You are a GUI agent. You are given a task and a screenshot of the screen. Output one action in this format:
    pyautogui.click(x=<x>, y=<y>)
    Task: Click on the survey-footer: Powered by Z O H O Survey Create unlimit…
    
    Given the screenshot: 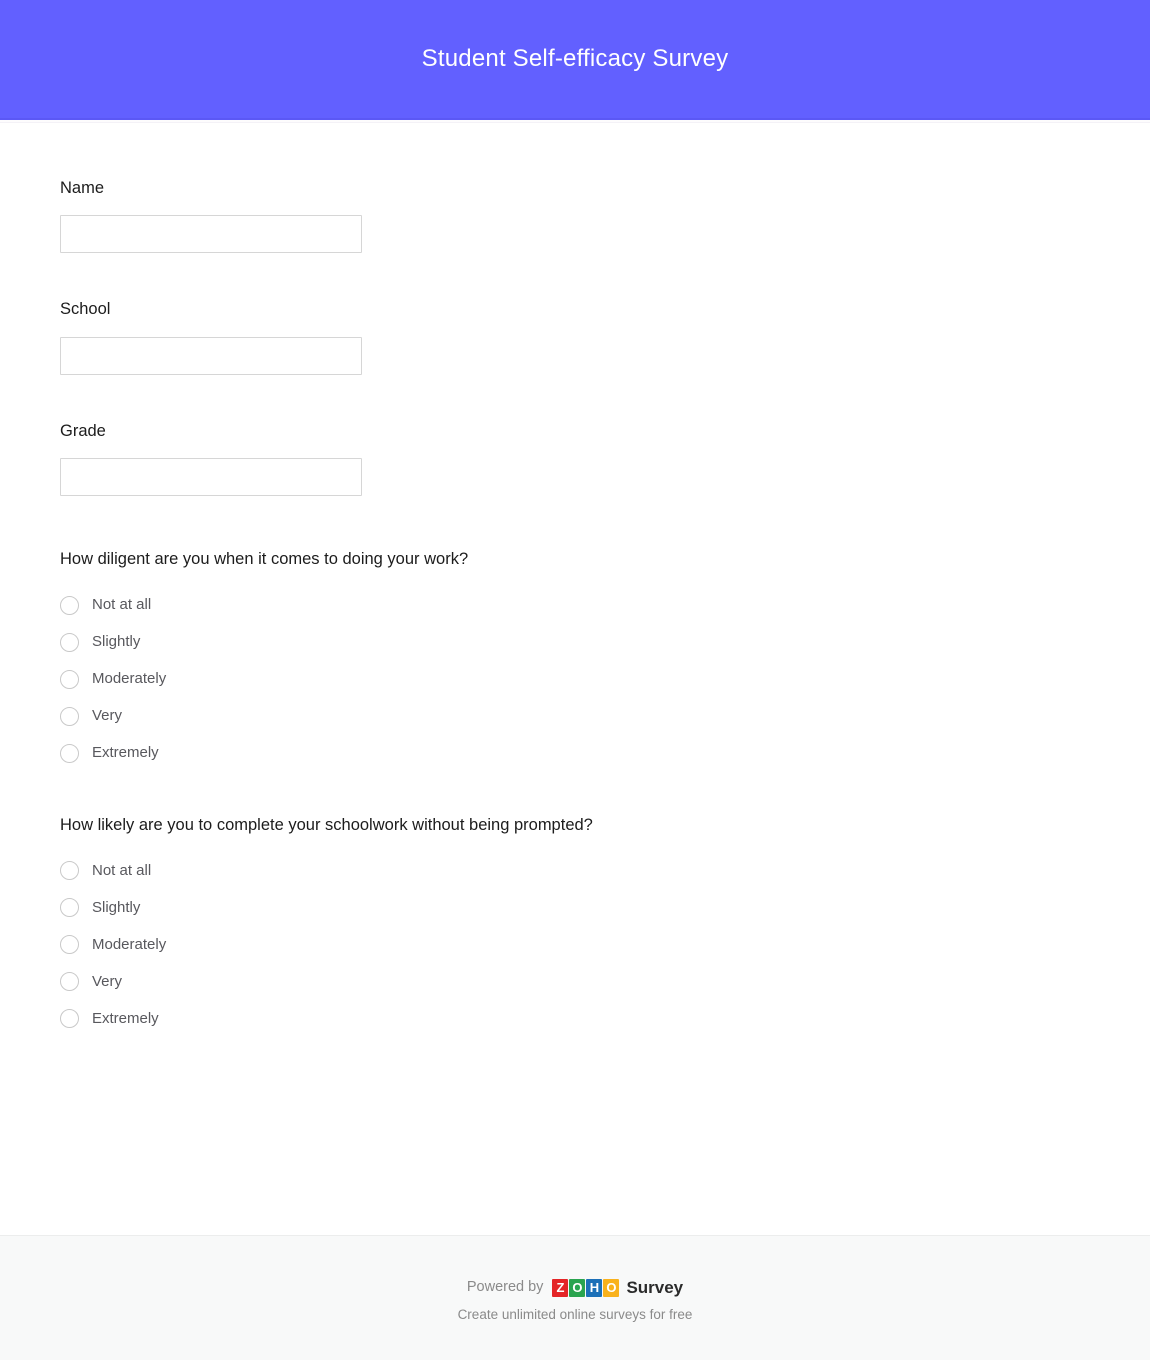 What is the action you would take?
    pyautogui.click(x=575, y=1297)
    